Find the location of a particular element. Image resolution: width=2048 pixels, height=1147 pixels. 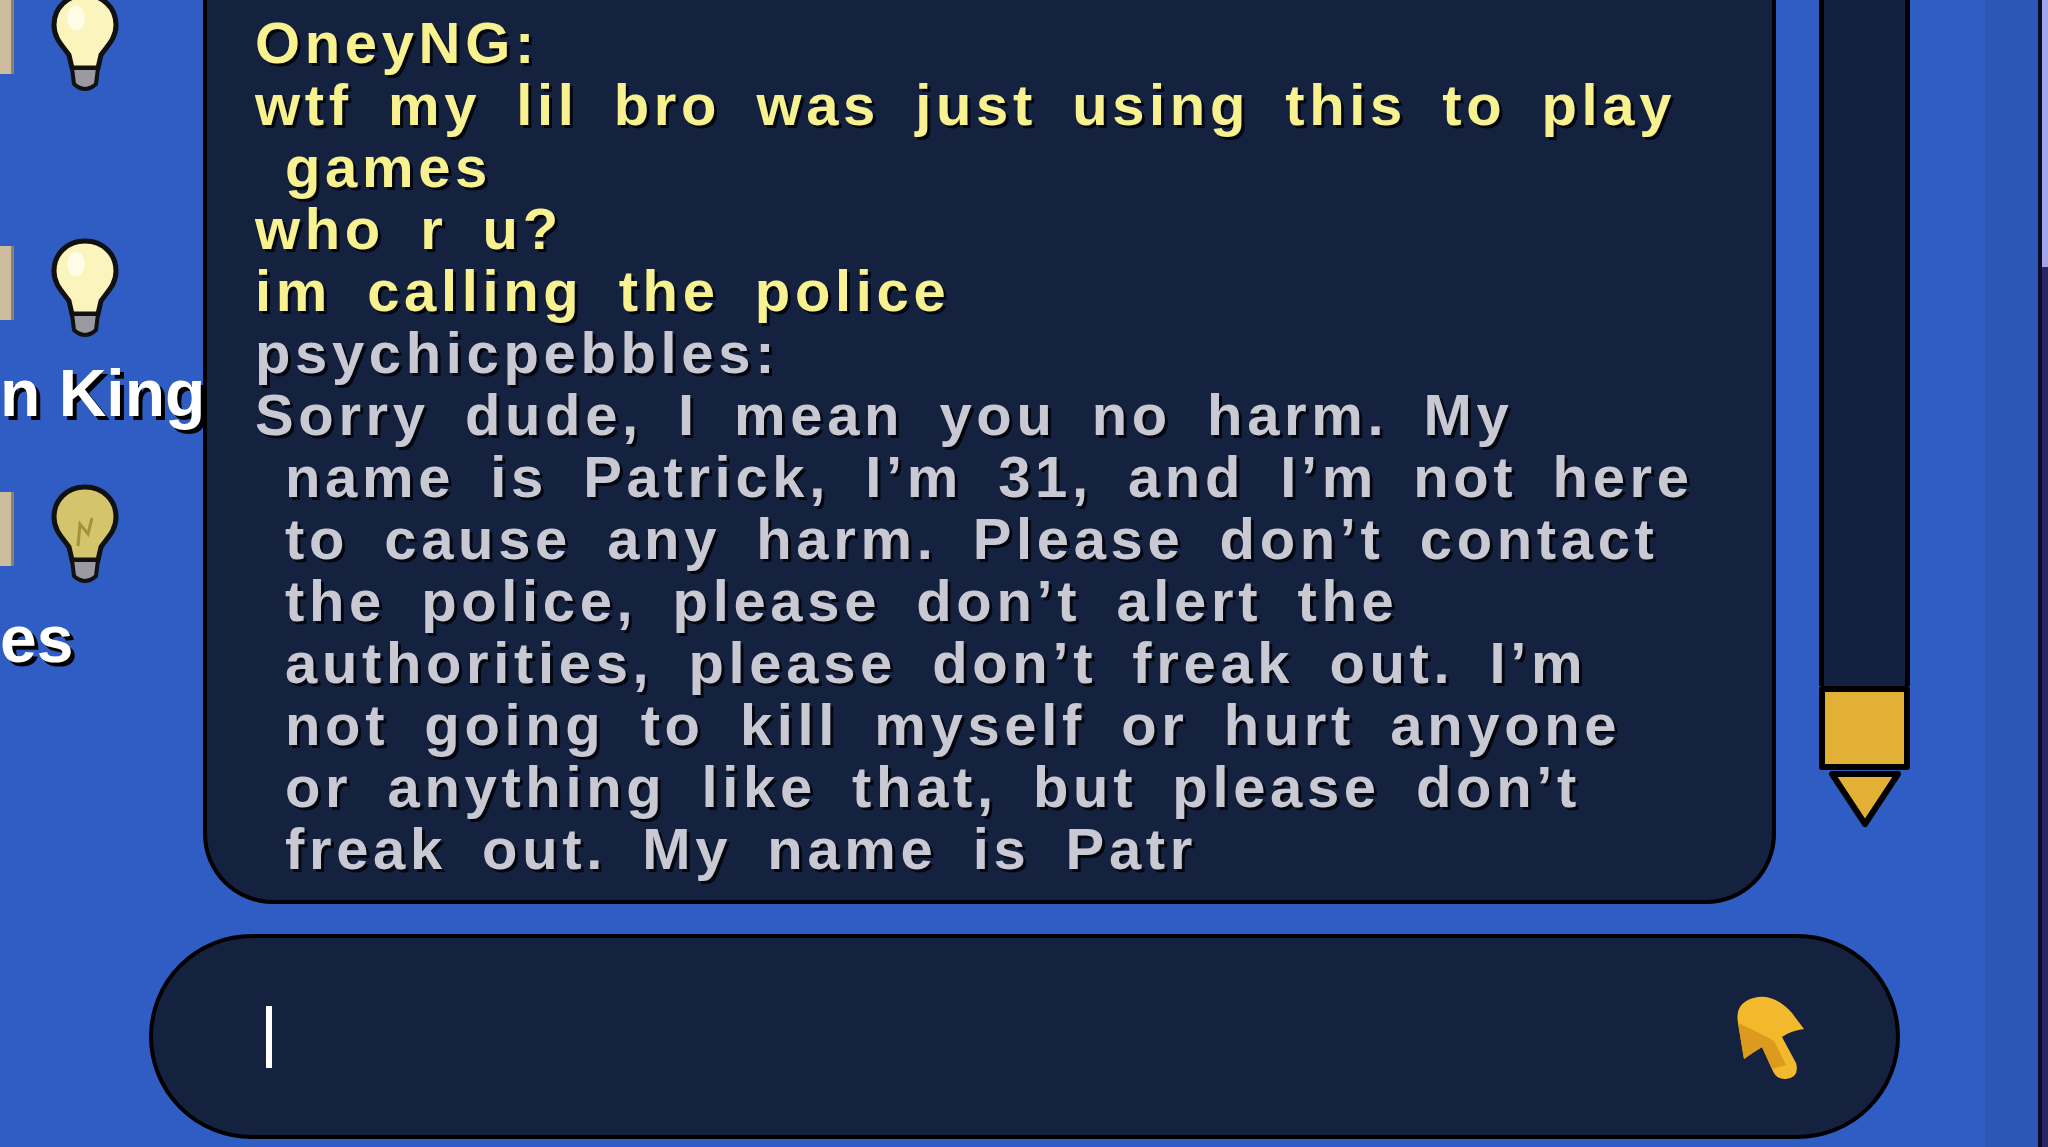

scrollbar-thumb is located at coordinates (1864, 728).